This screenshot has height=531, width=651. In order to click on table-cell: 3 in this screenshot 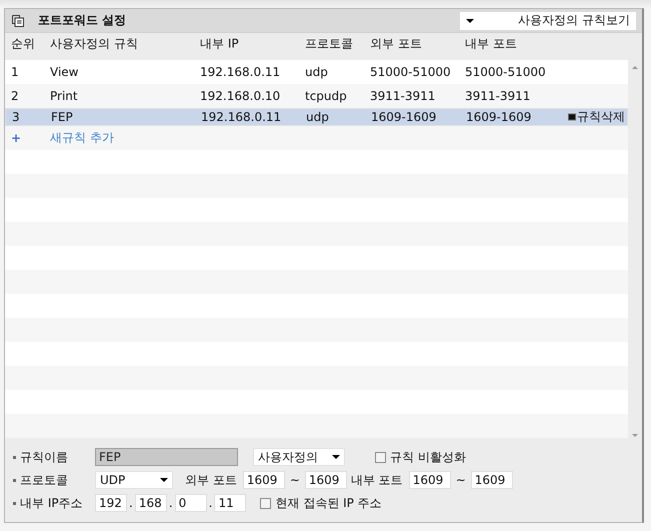, I will do `click(16, 117)`.